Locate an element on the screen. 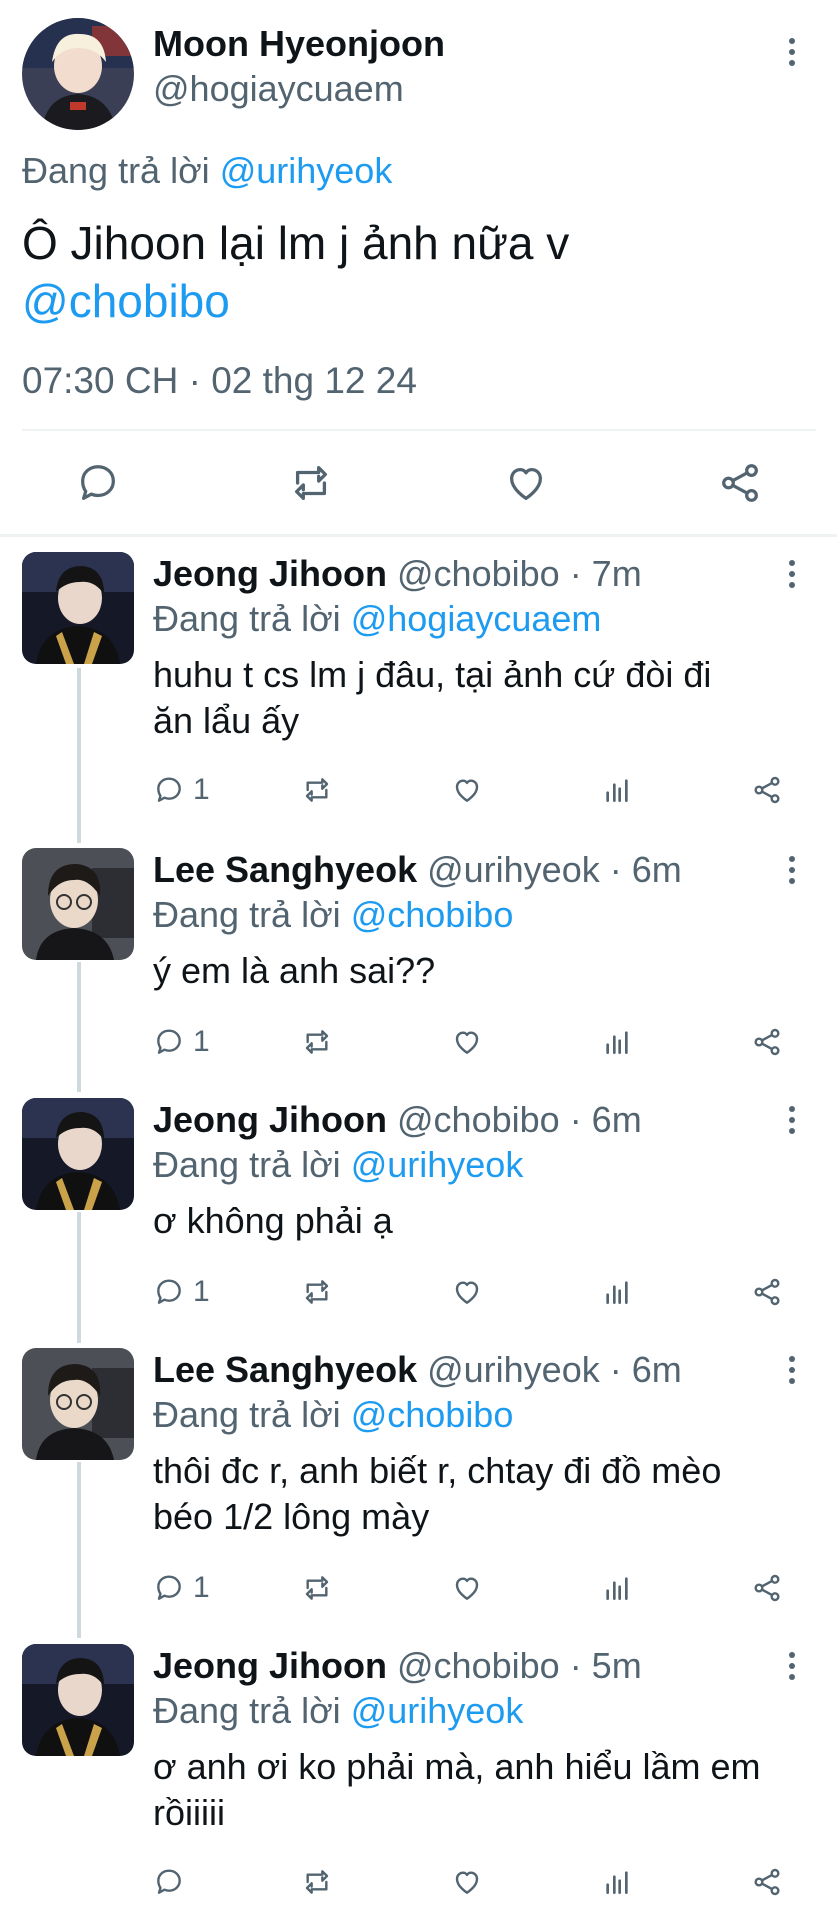 The image size is (837, 1920). main-divider is located at coordinates (419, 430).